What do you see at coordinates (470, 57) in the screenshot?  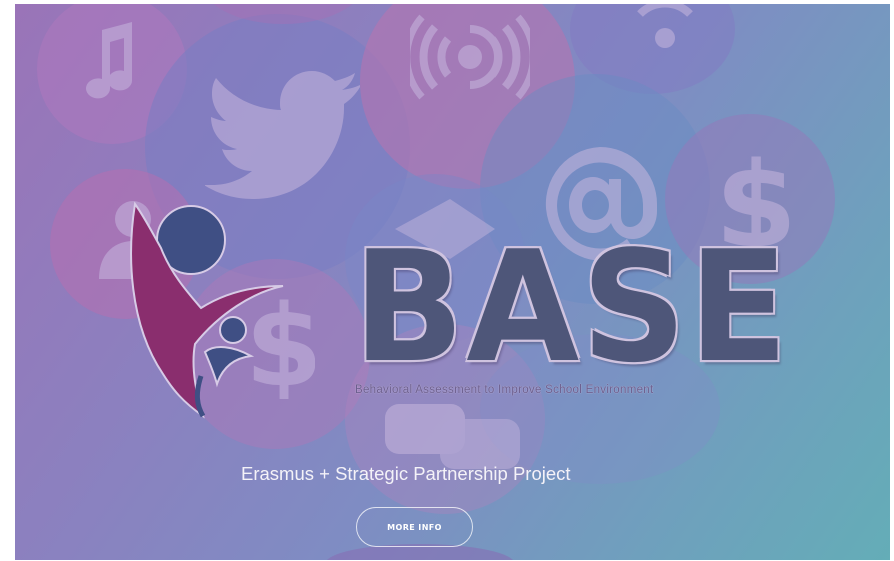 I see `broadcast-icon` at bounding box center [470, 57].